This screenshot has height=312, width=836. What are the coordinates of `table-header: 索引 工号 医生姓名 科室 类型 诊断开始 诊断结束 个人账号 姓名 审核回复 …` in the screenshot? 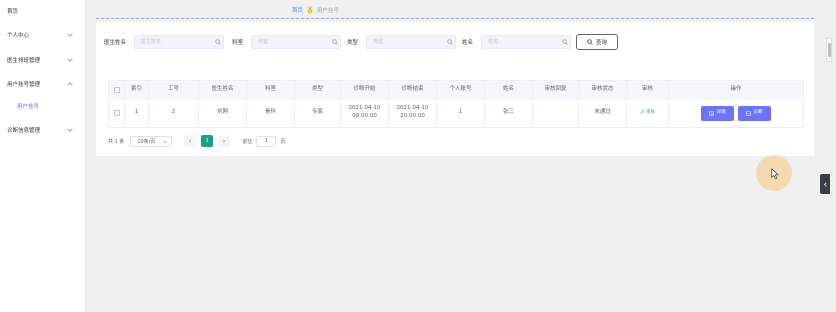 It's located at (456, 89).